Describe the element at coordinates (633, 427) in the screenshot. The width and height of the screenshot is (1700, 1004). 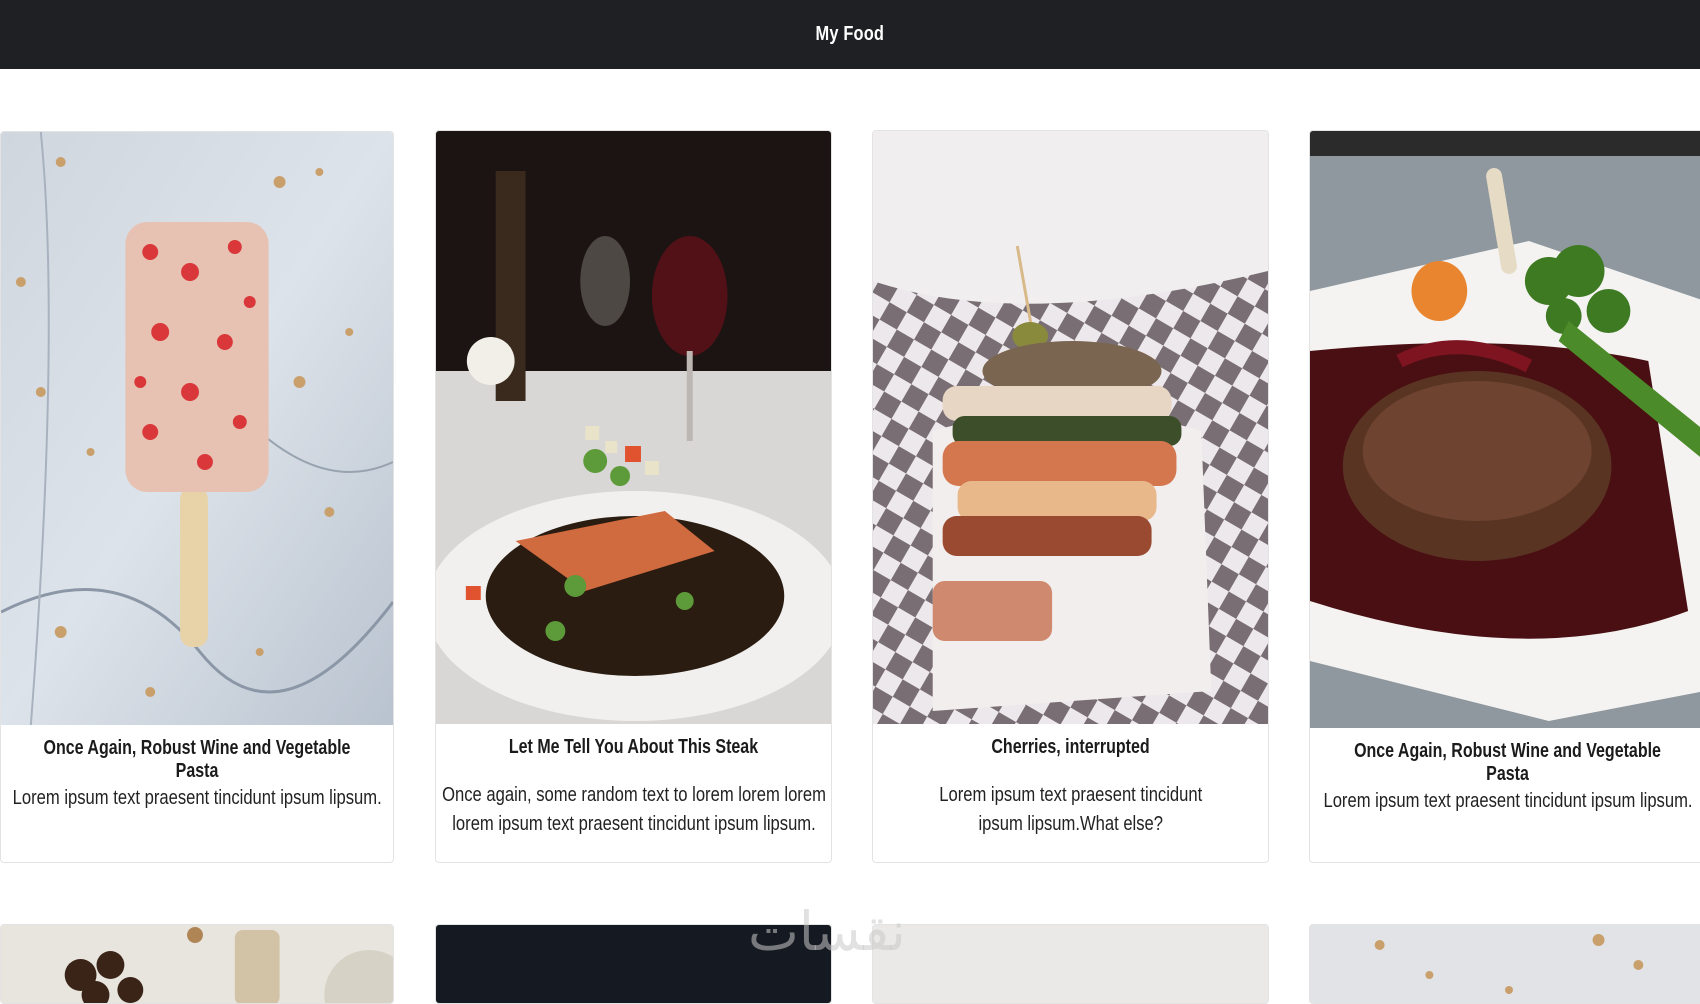
I see `salmon-dish-photo` at that location.